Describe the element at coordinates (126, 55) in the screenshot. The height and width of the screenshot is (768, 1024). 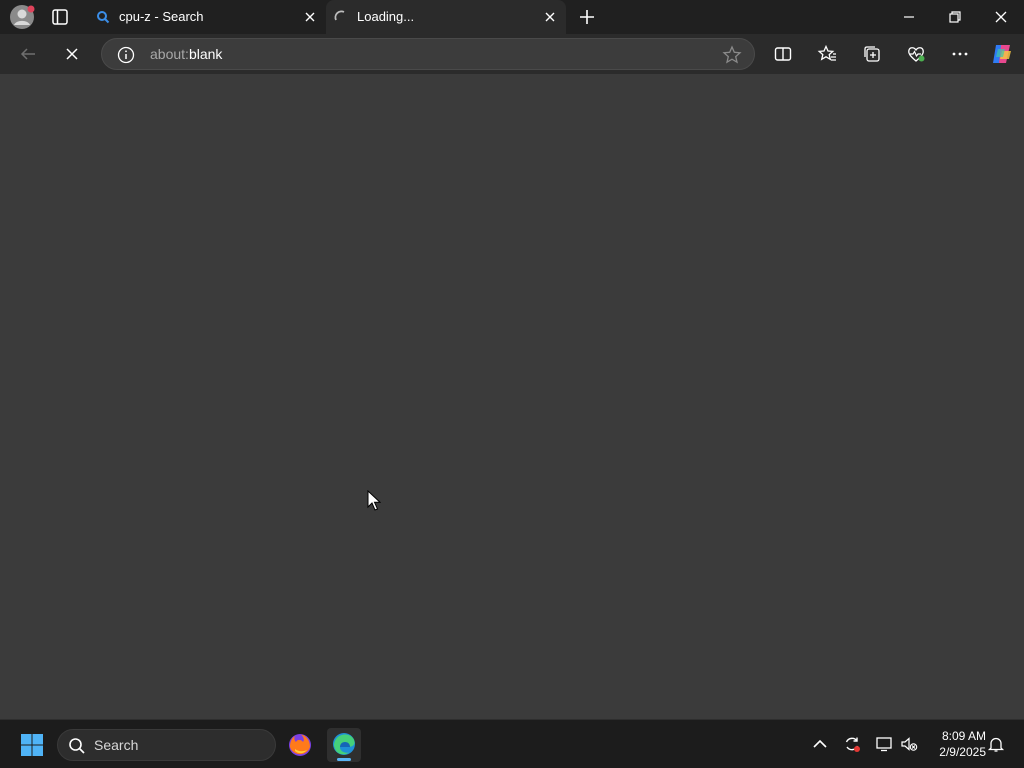
I see `info-icon` at that location.